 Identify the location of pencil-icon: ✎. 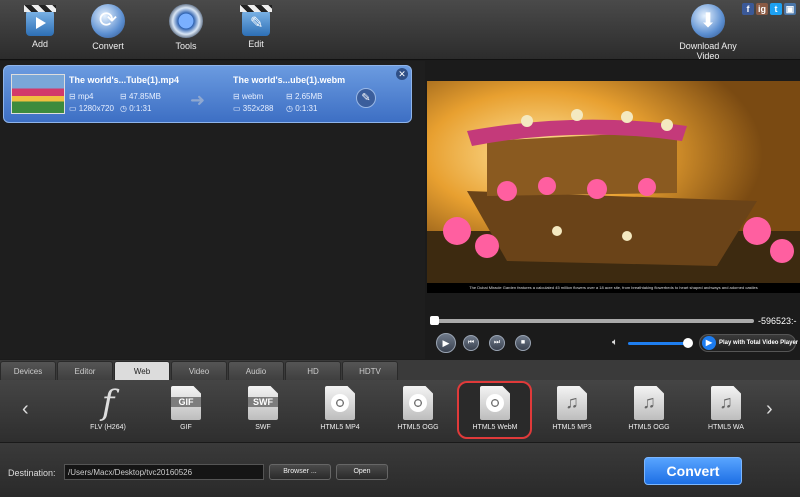
(366, 98).